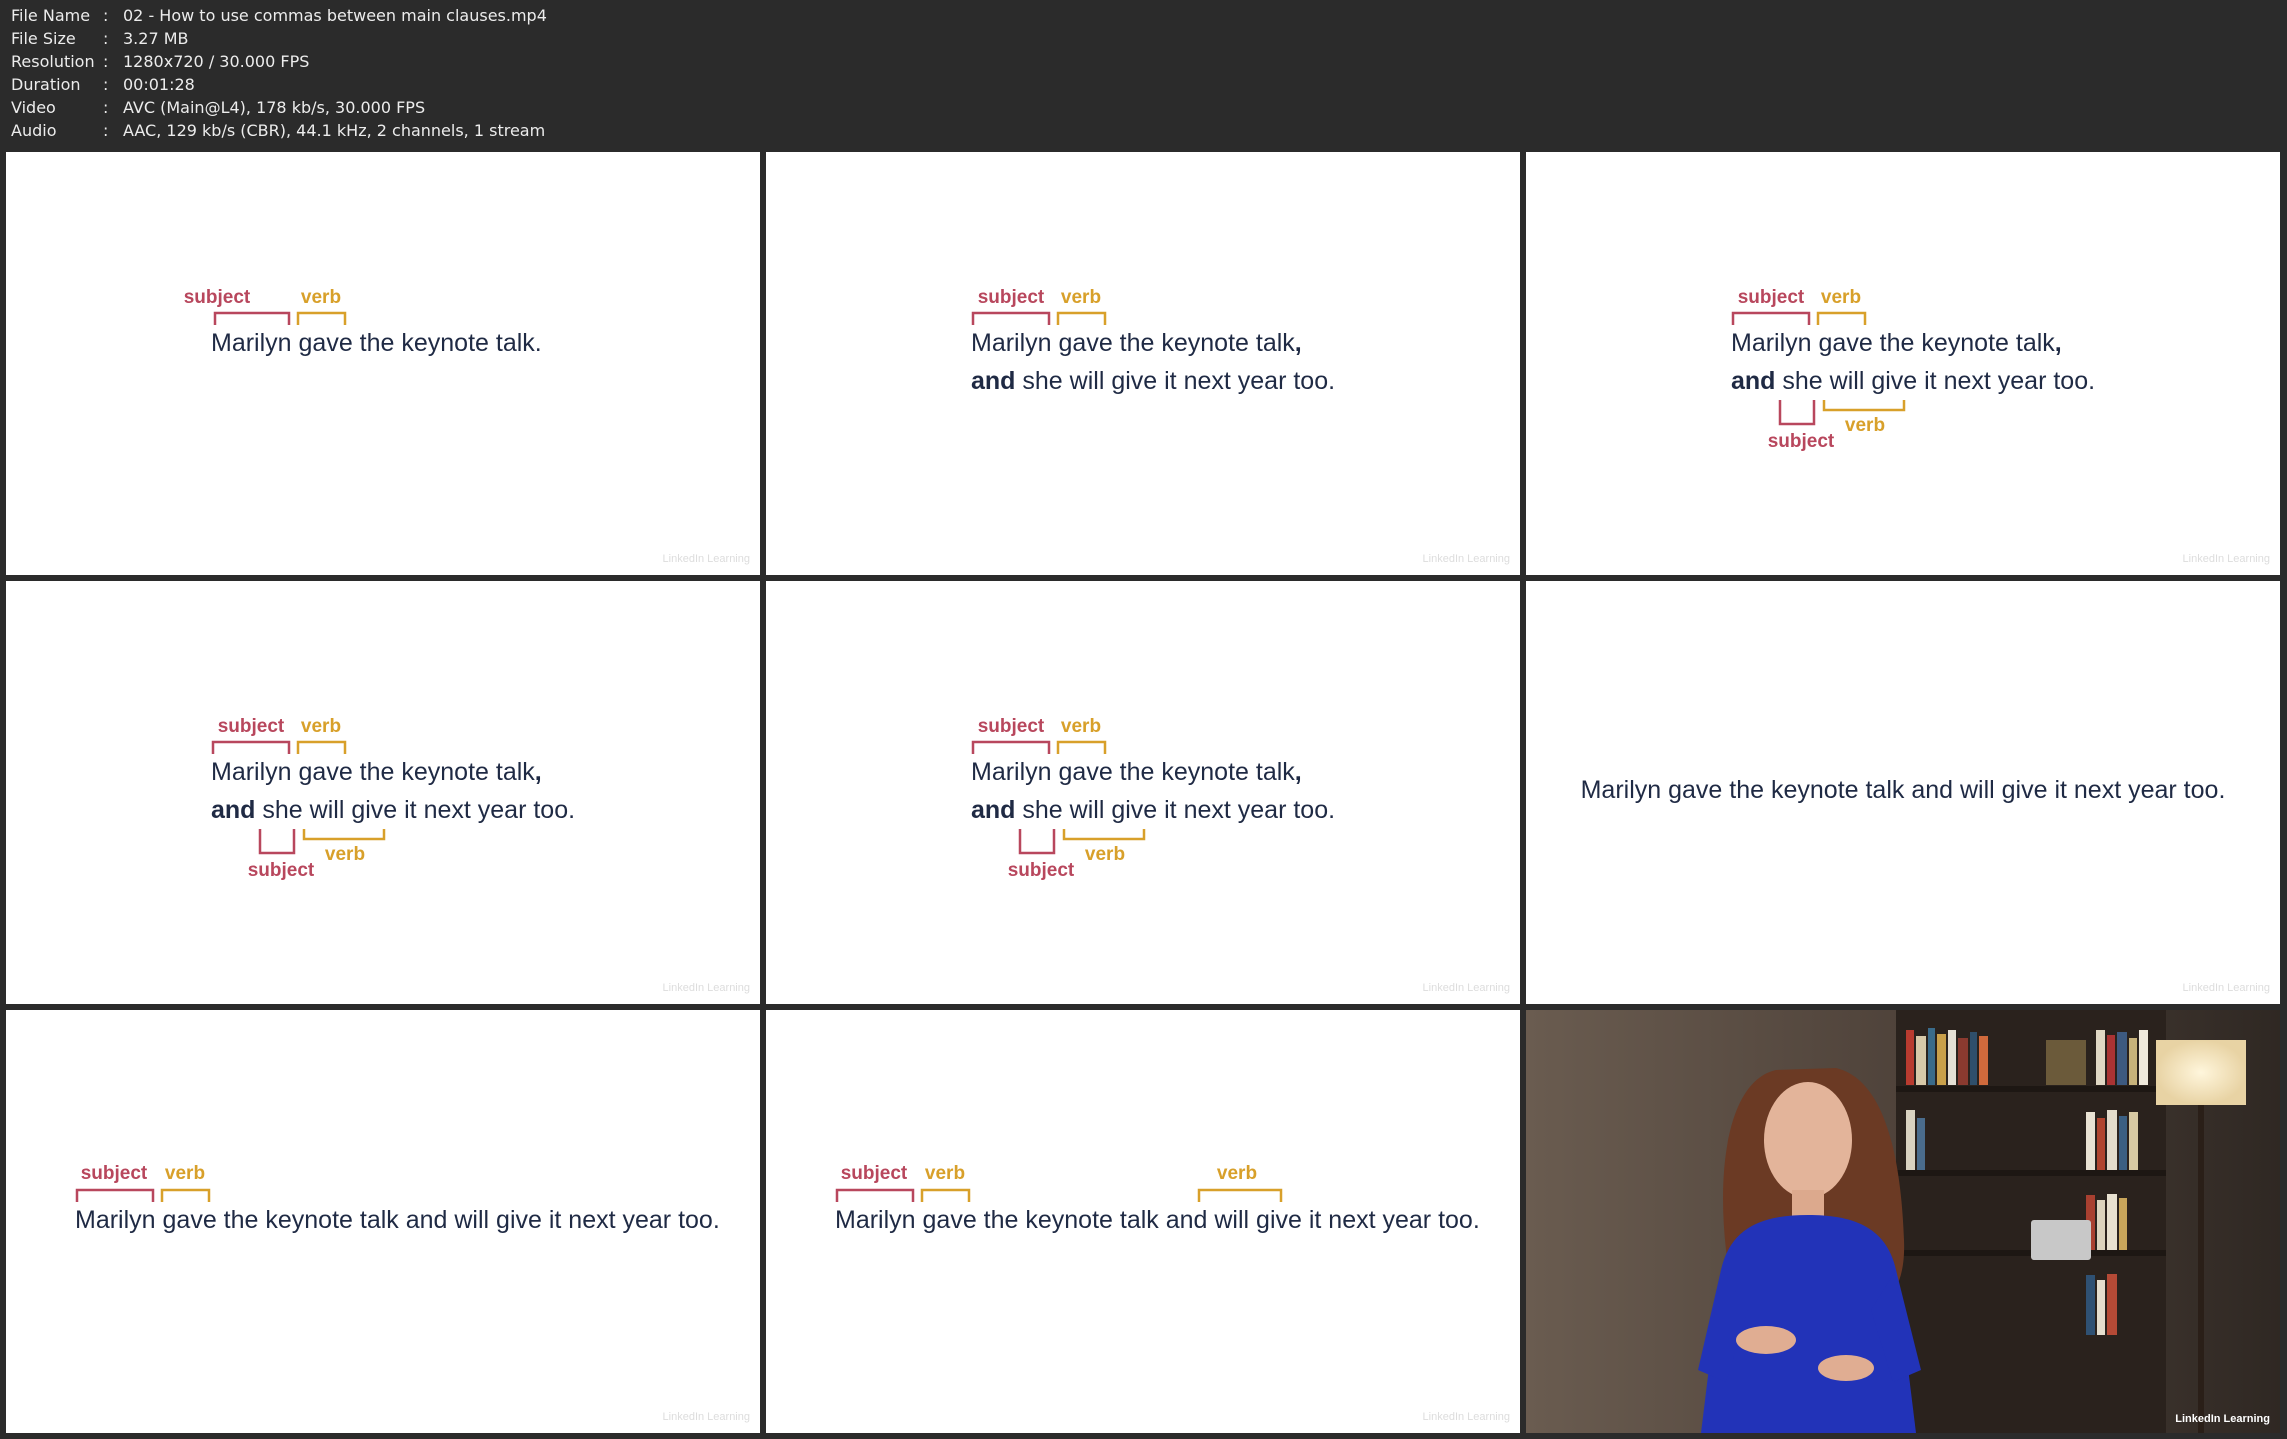 Image resolution: width=2287 pixels, height=1439 pixels. I want to click on info-row-resolution: Resolution:1280x720 / 30.000 FPS, so click(160, 61).